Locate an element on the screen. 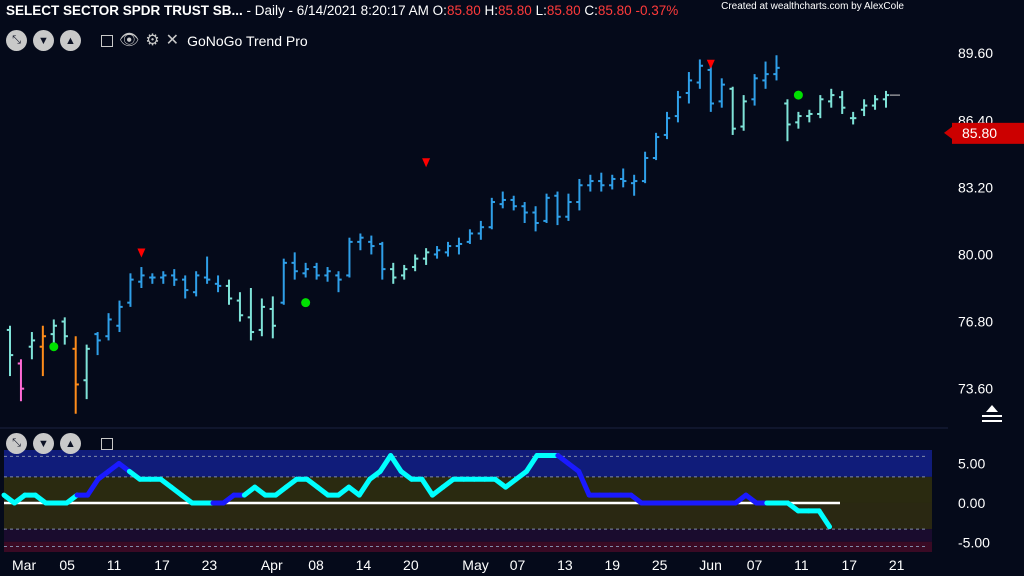  time-axis-tick: 14 is located at coordinates (364, 565).